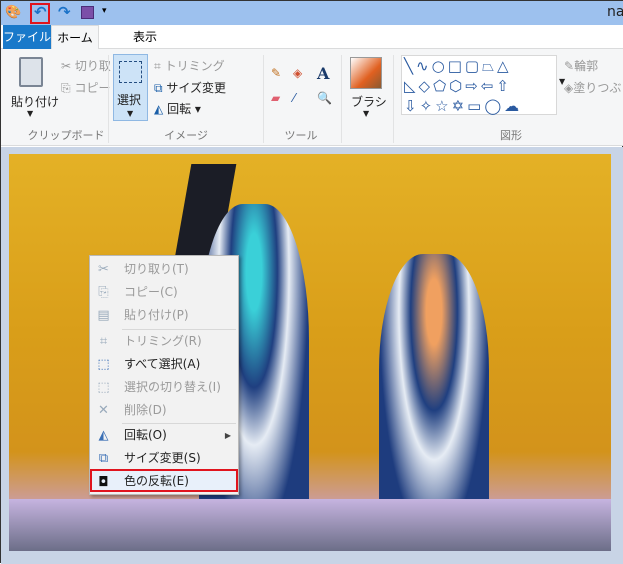  What do you see at coordinates (30, 113) in the screenshot?
I see `paste-dropdown-icon: ▼` at bounding box center [30, 113].